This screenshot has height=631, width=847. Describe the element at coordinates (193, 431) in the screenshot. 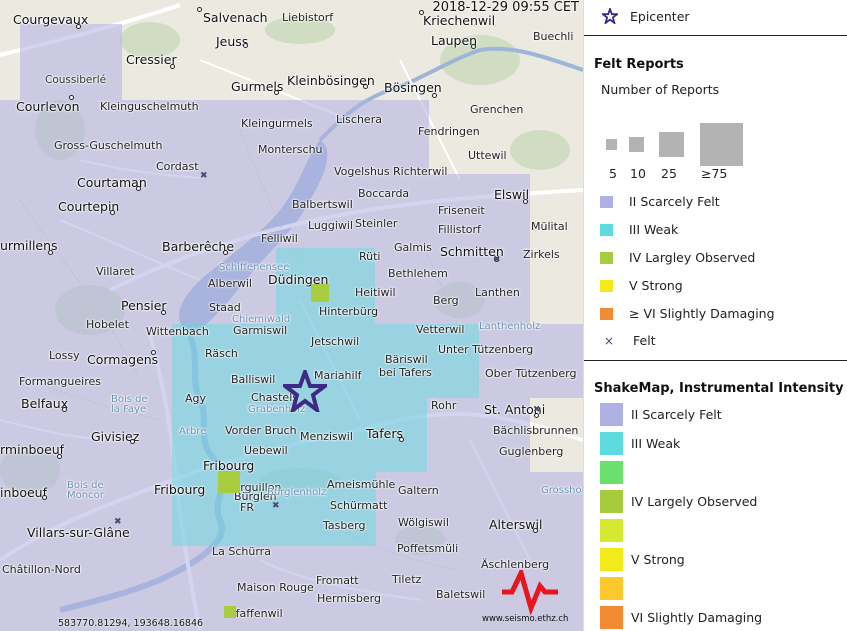

I see `place-label: Arbre` at that location.